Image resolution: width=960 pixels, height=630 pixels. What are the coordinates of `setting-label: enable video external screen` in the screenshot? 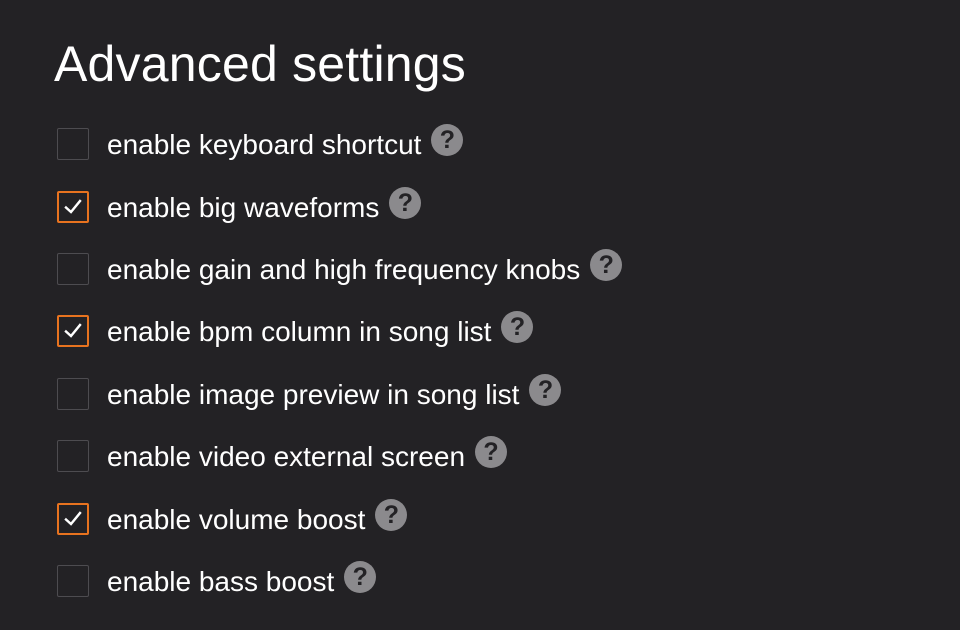 It's located at (286, 457).